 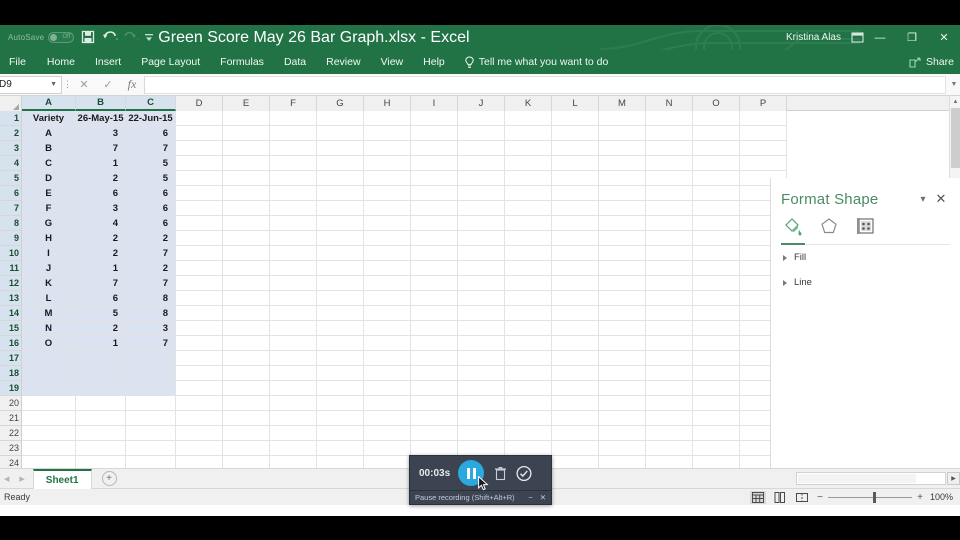 What do you see at coordinates (528, 163) in the screenshot?
I see `cell-K4` at bounding box center [528, 163].